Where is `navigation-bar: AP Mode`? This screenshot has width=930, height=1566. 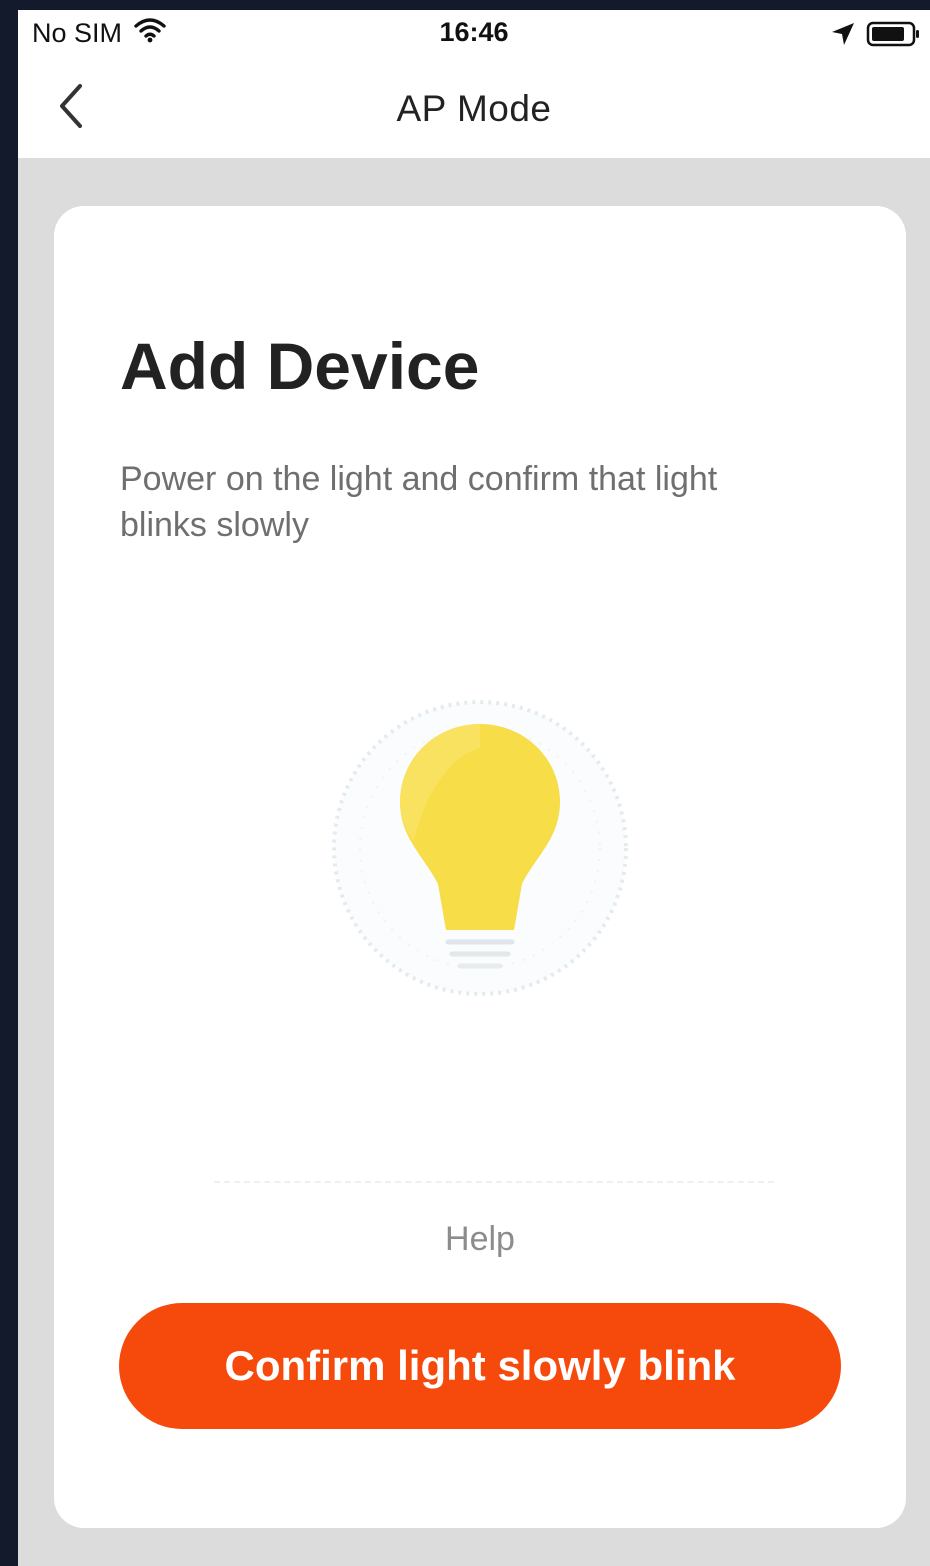
navigation-bar: AP Mode is located at coordinates (474, 110).